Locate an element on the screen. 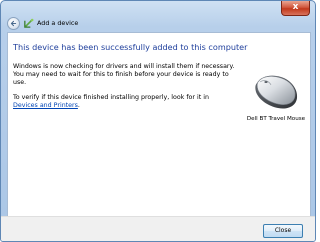 The width and height of the screenshot is (320, 242). close-button: Close is located at coordinates (283, 231).